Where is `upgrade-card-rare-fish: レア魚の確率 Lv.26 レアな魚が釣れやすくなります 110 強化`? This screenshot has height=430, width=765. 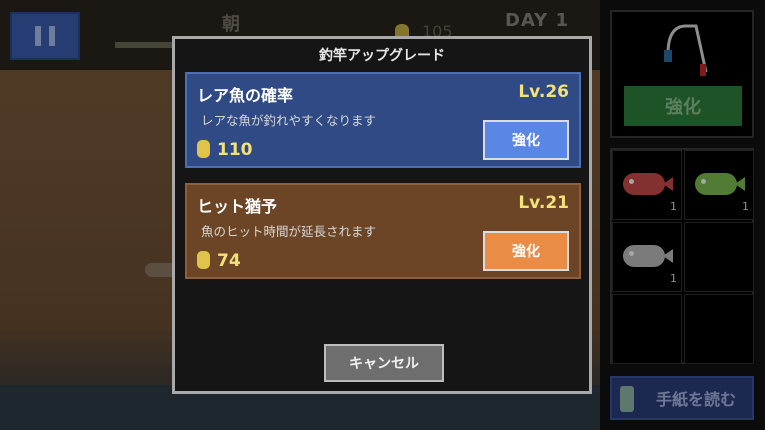 upgrade-card-rare-fish: レア魚の確率 Lv.26 レアな魚が釣れやすくなります 110 強化 is located at coordinates (383, 120).